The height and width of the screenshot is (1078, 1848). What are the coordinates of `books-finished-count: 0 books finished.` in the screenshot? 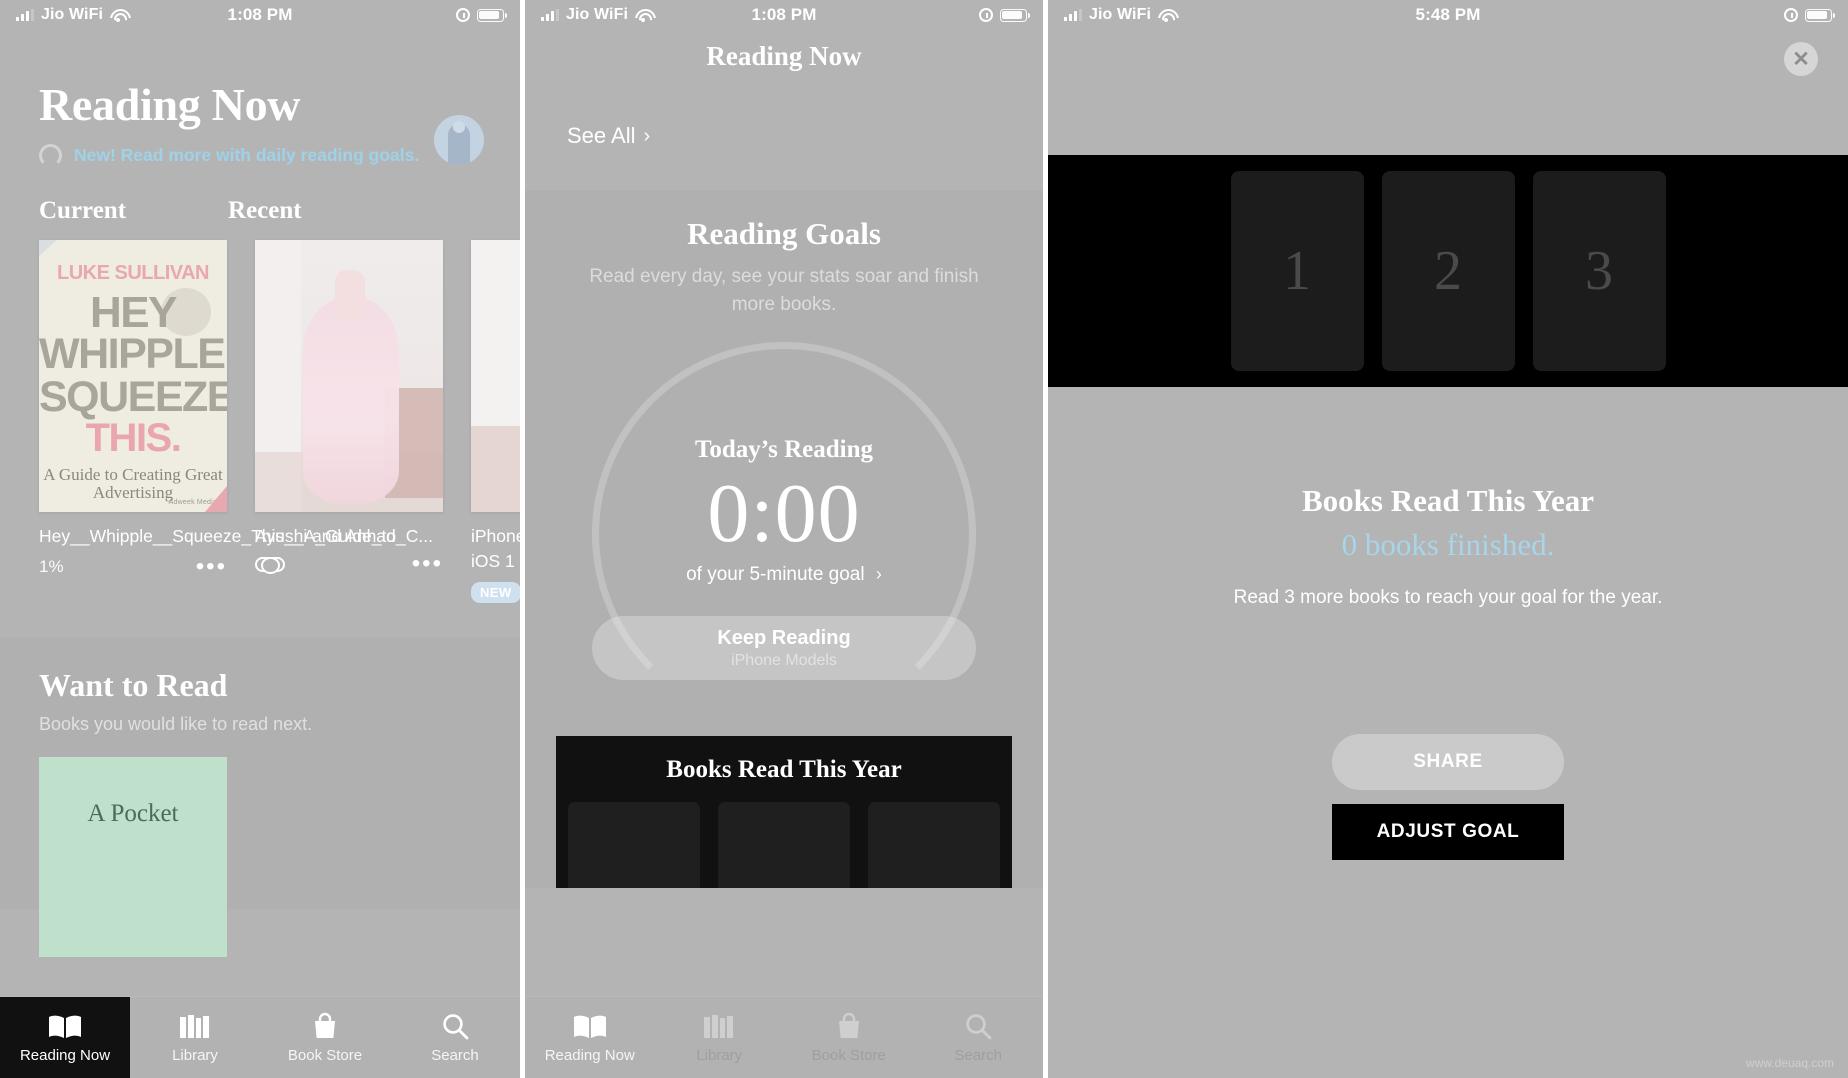 It's located at (1448, 544).